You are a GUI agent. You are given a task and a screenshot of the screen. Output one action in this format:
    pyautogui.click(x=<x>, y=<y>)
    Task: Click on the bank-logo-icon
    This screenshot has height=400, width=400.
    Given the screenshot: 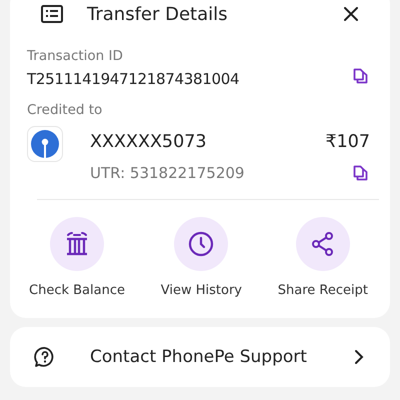 What is the action you would take?
    pyautogui.click(x=45, y=144)
    